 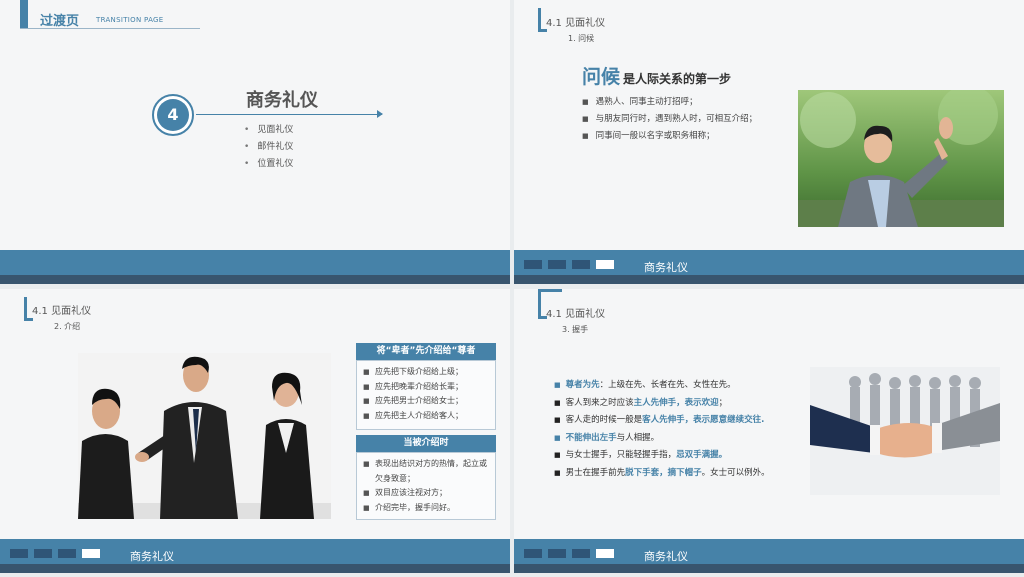 What do you see at coordinates (638, 437) in the screenshot?
I see `rule-text: 与人相握。` at bounding box center [638, 437].